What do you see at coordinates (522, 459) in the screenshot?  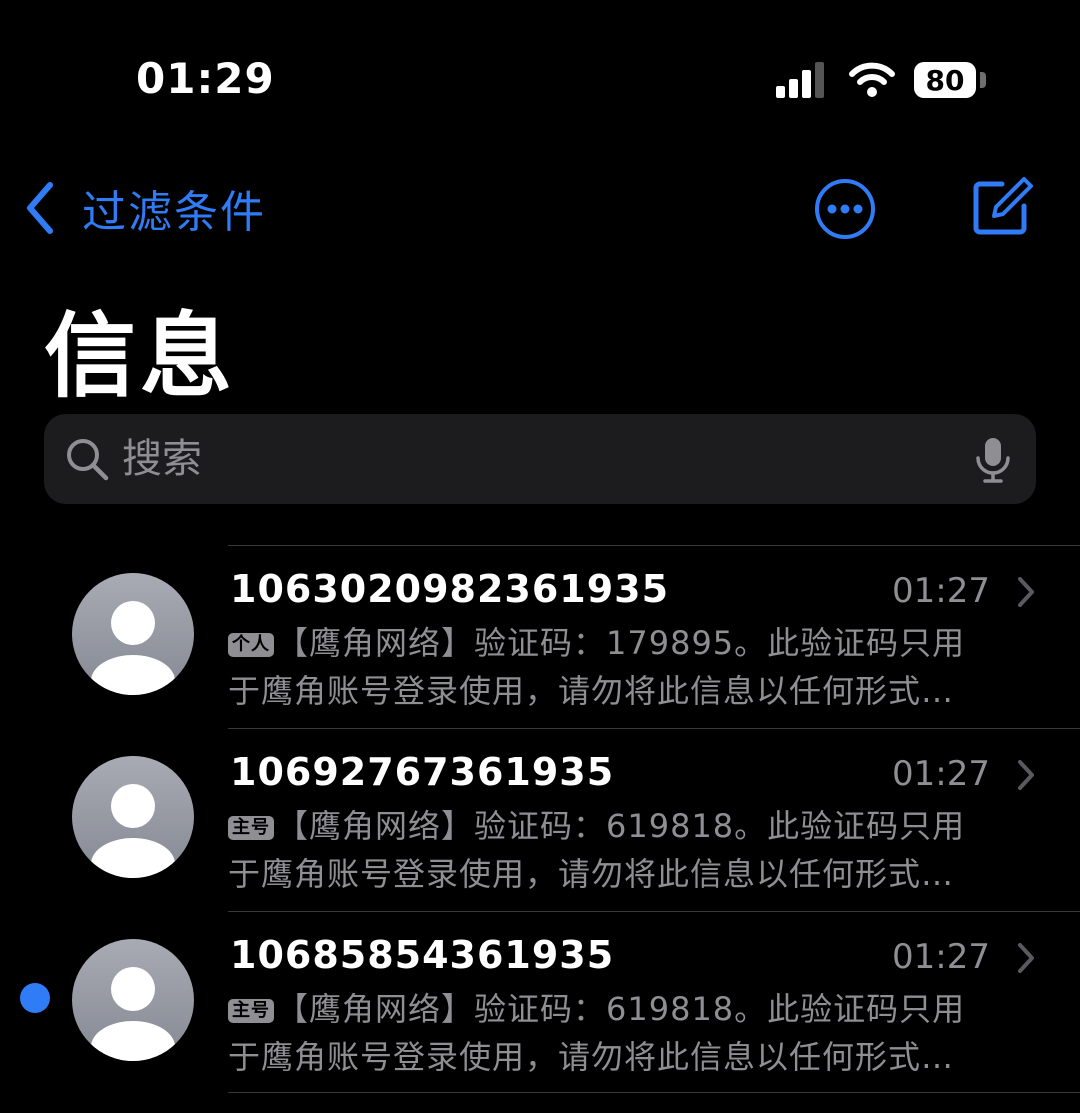 I see `search-input` at bounding box center [522, 459].